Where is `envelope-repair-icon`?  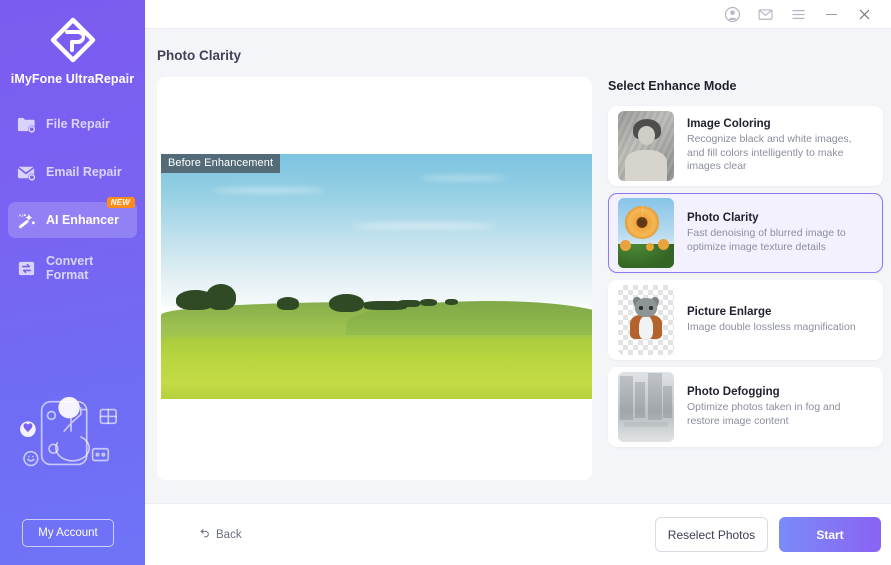 envelope-repair-icon is located at coordinates (26, 172).